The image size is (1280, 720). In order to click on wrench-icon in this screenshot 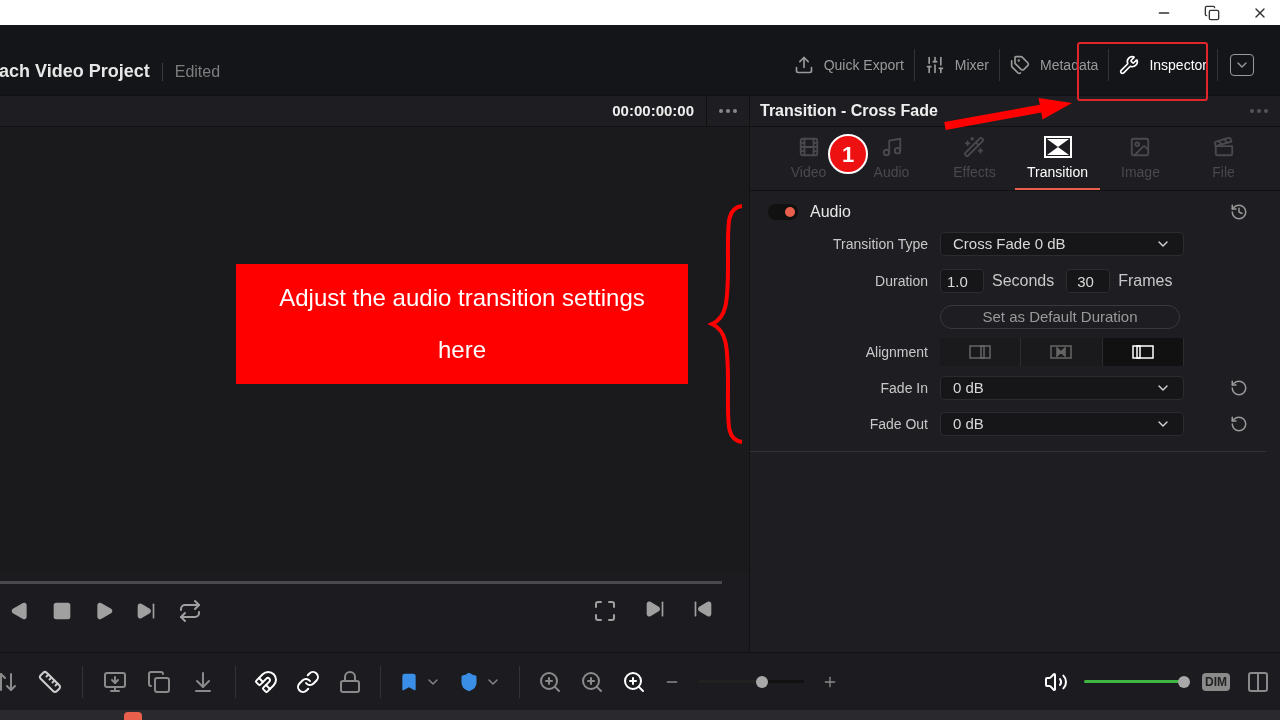, I will do `click(1129, 65)`.